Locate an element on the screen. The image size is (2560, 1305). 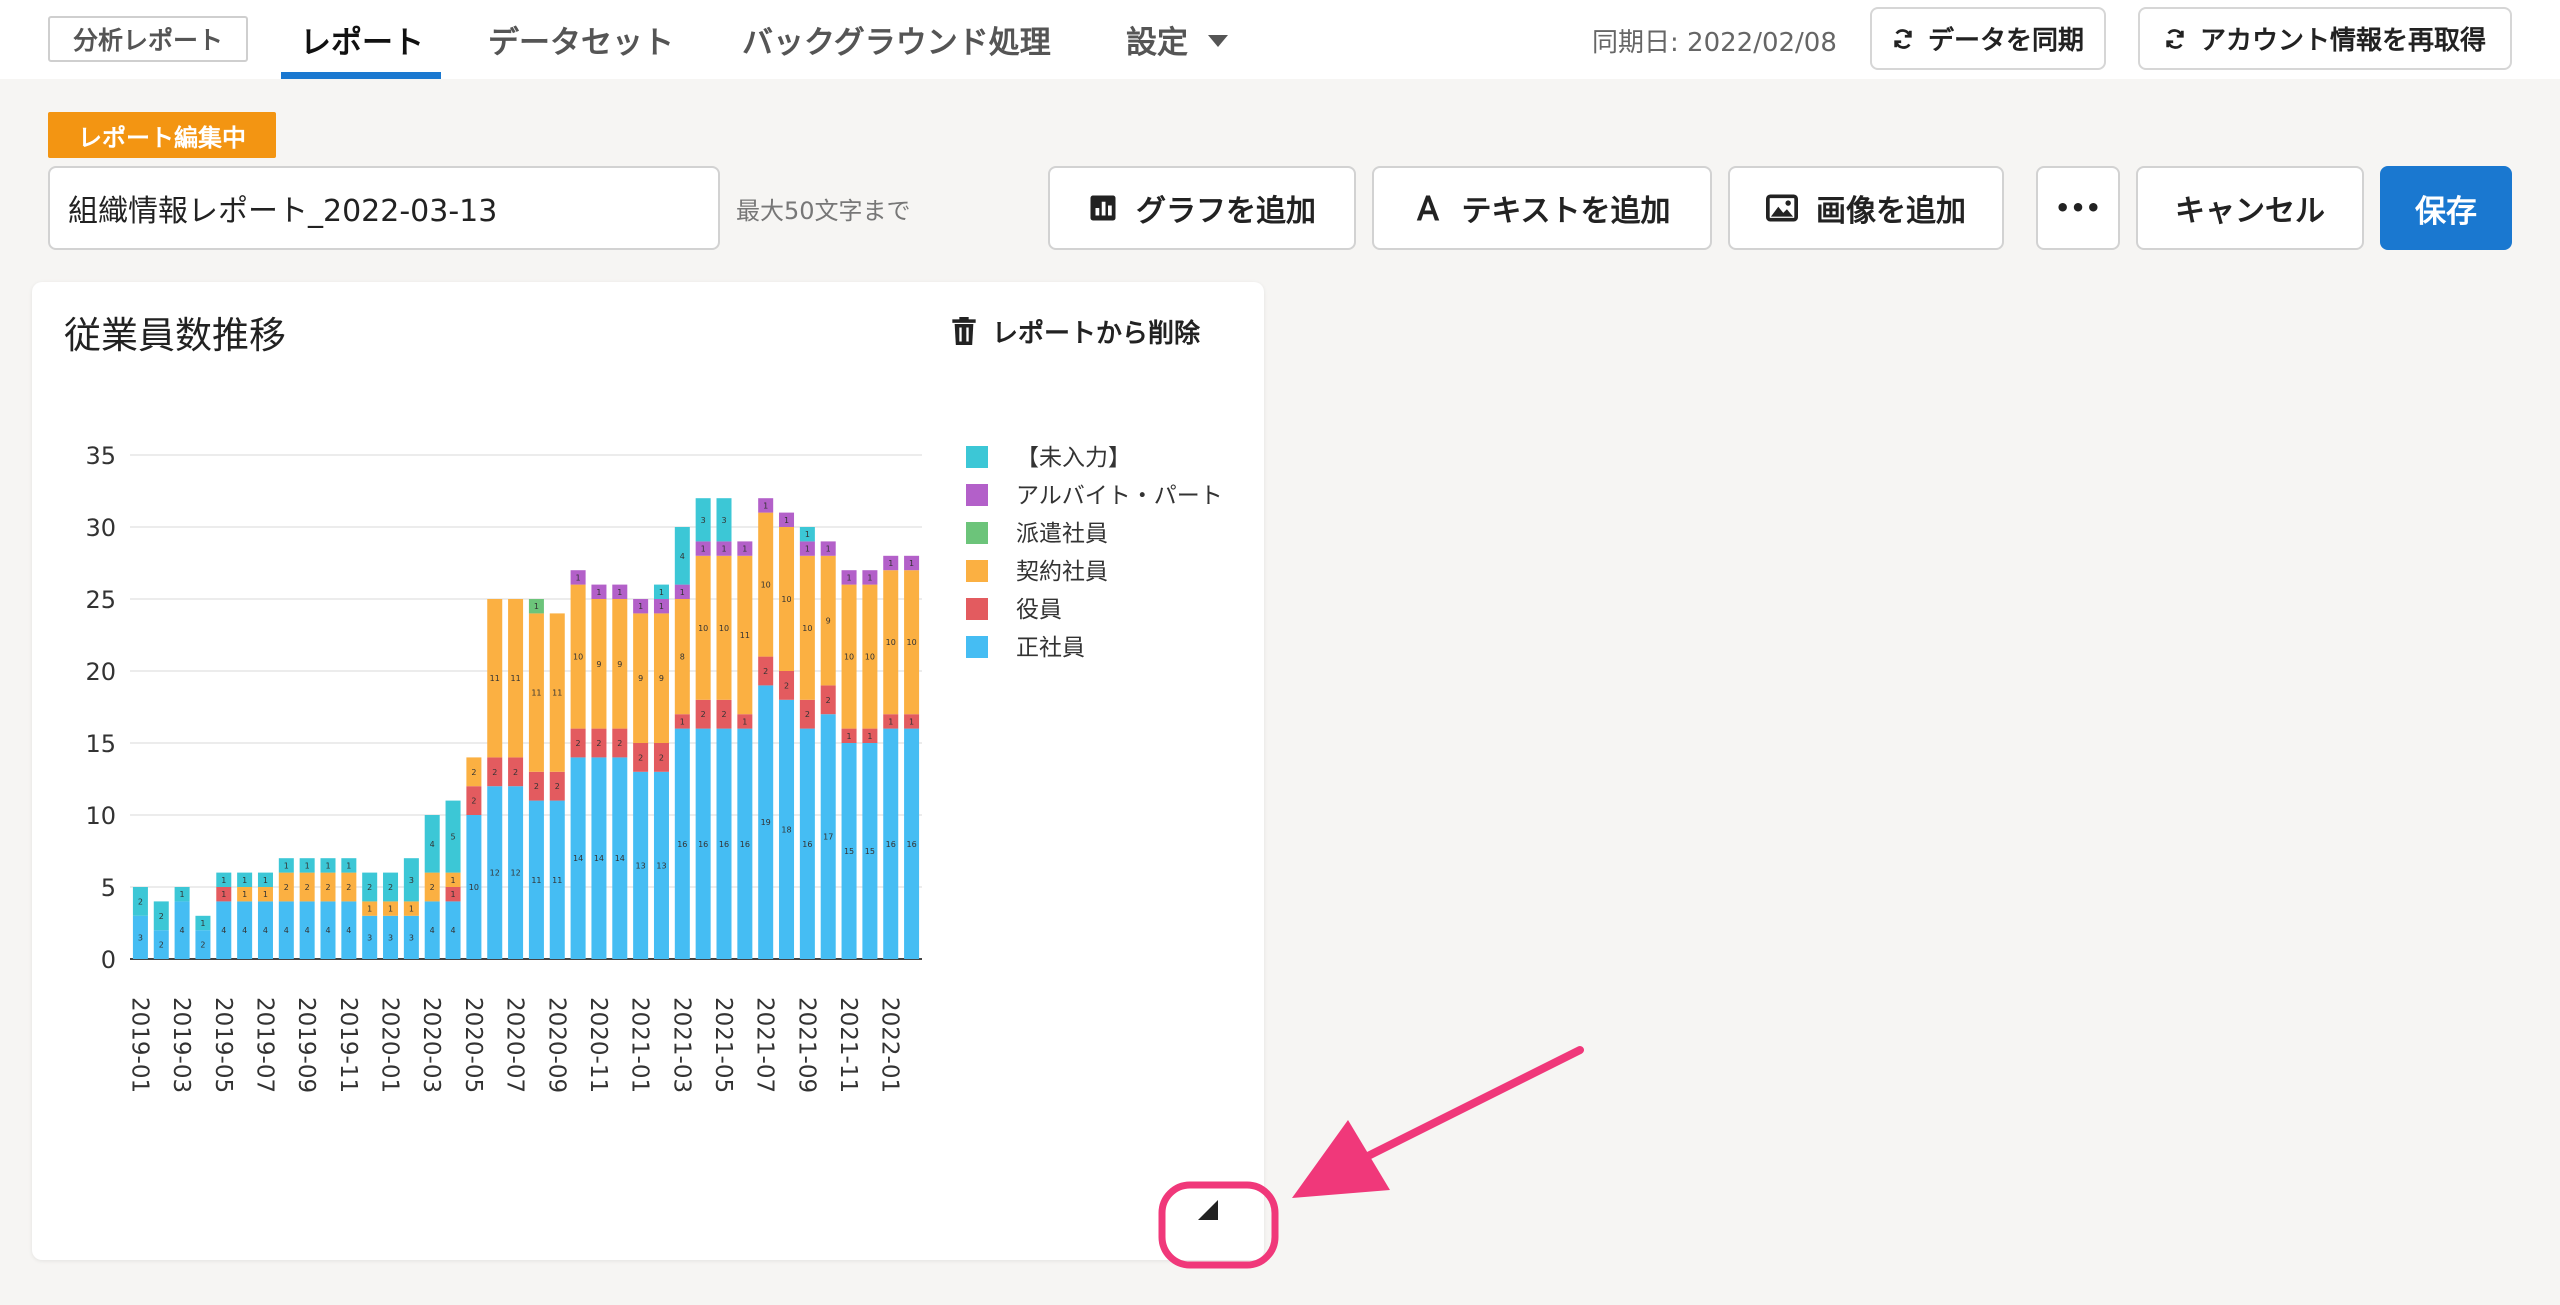
legend-label: 契約社員 is located at coordinates (1062, 572).